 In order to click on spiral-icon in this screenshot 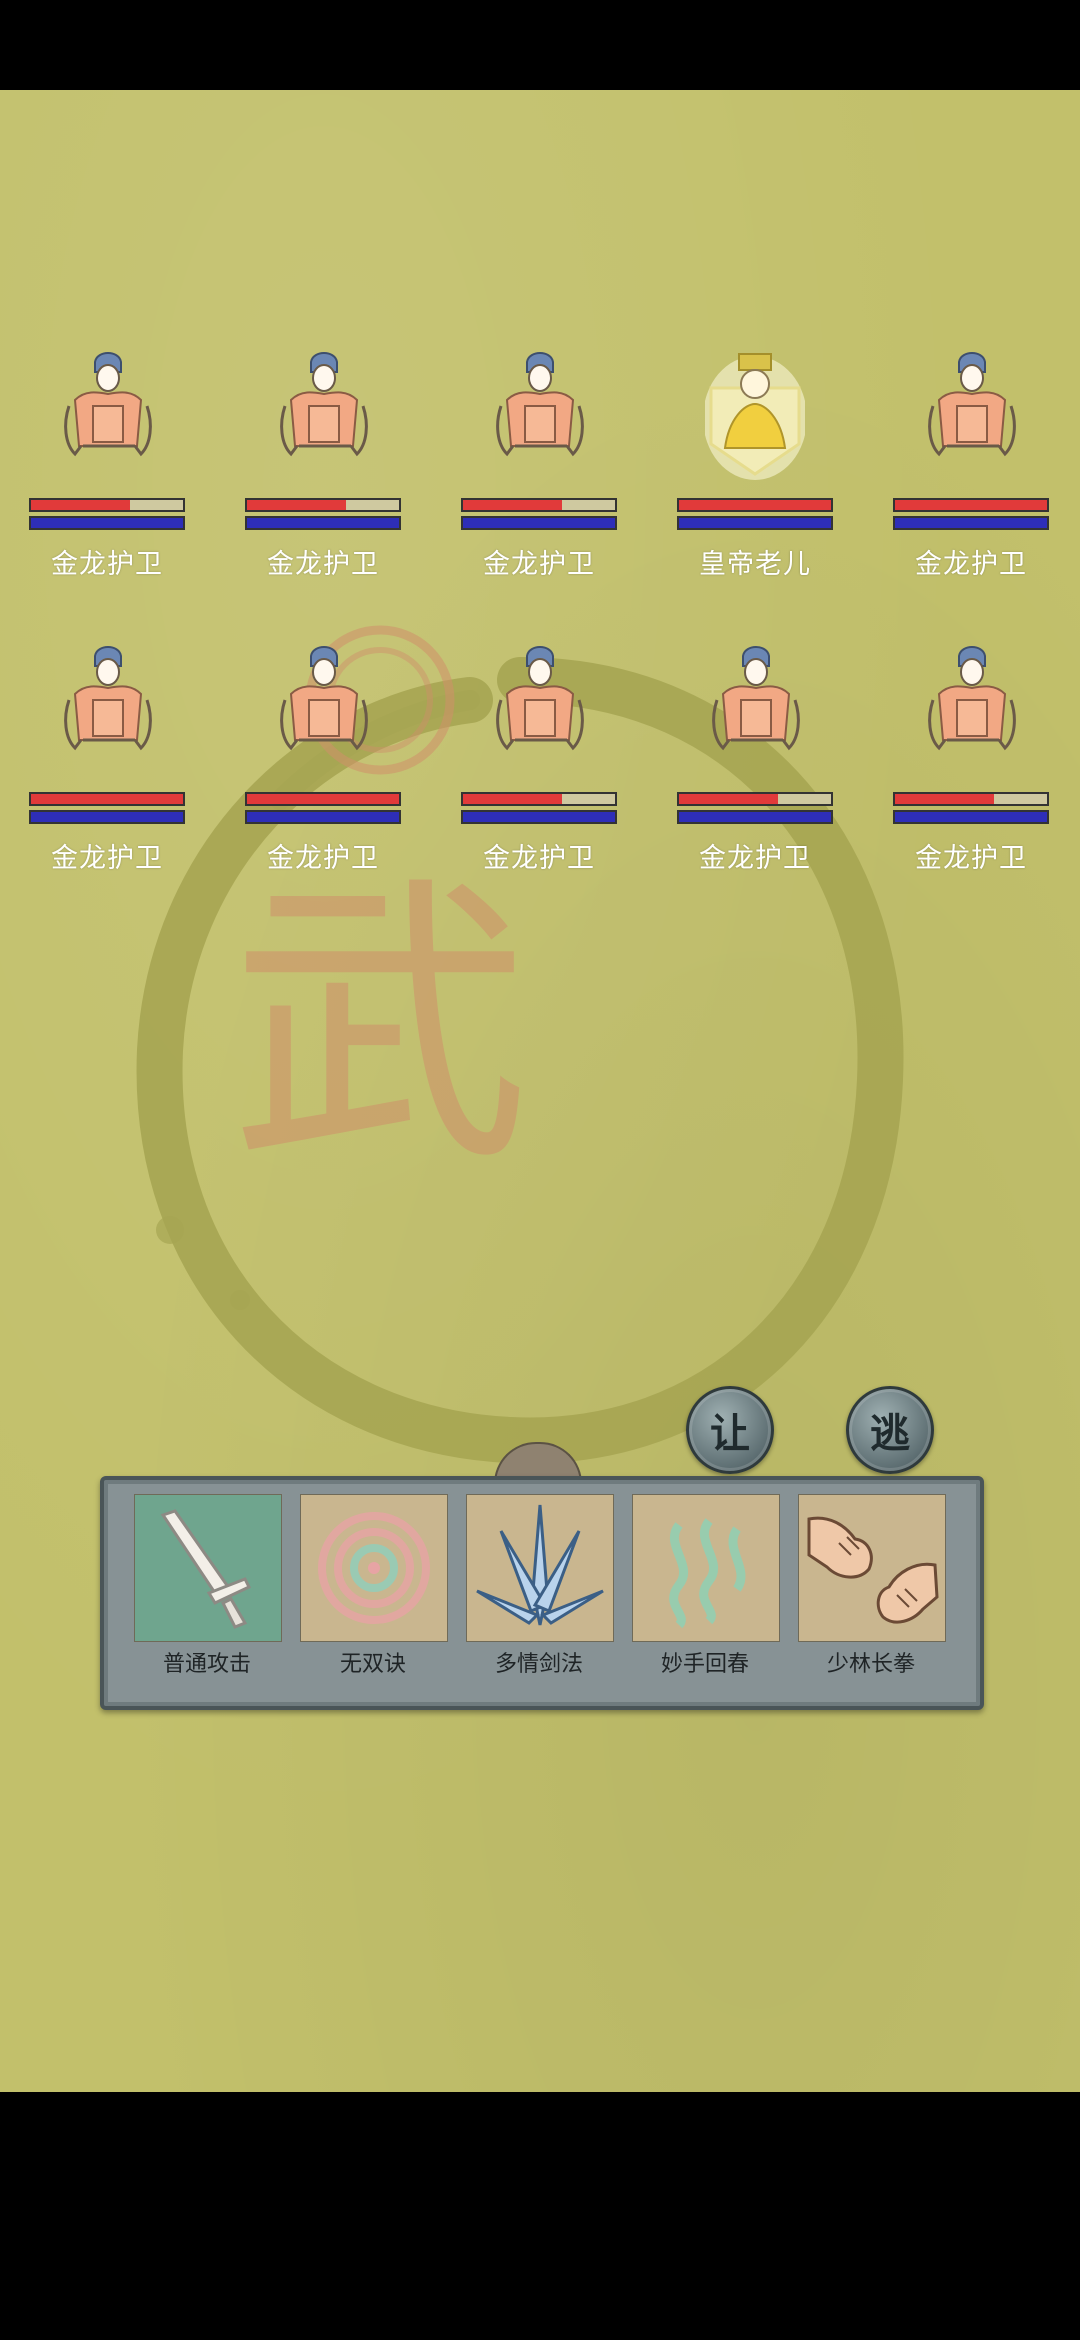, I will do `click(374, 1568)`.